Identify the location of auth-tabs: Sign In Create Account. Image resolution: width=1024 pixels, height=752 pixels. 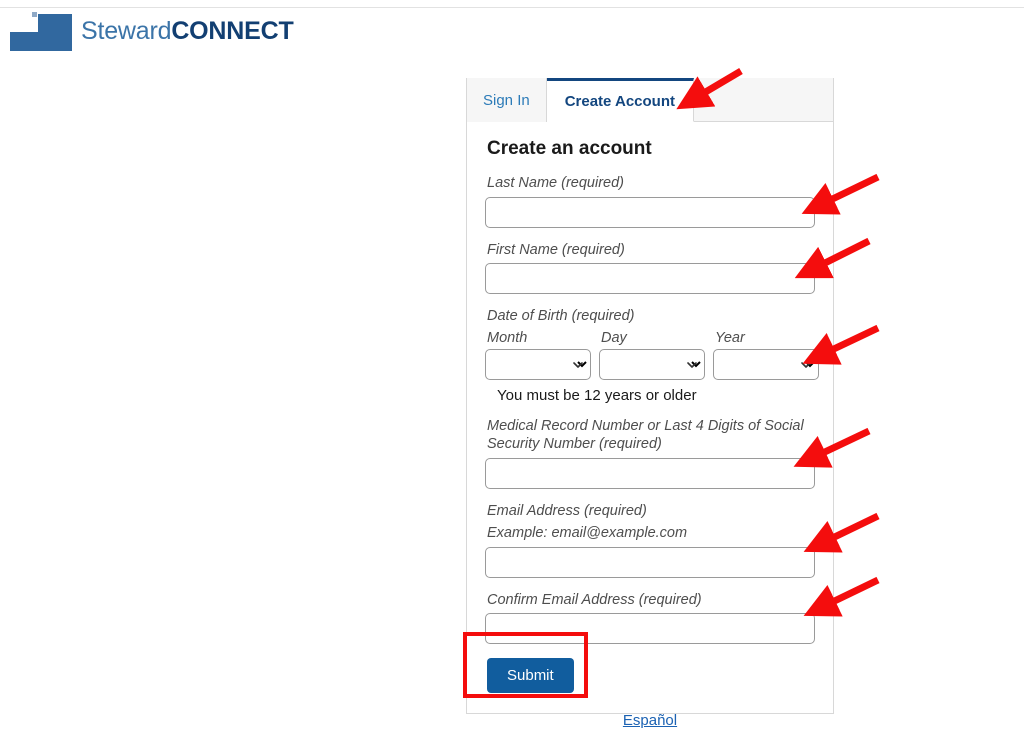
(650, 100).